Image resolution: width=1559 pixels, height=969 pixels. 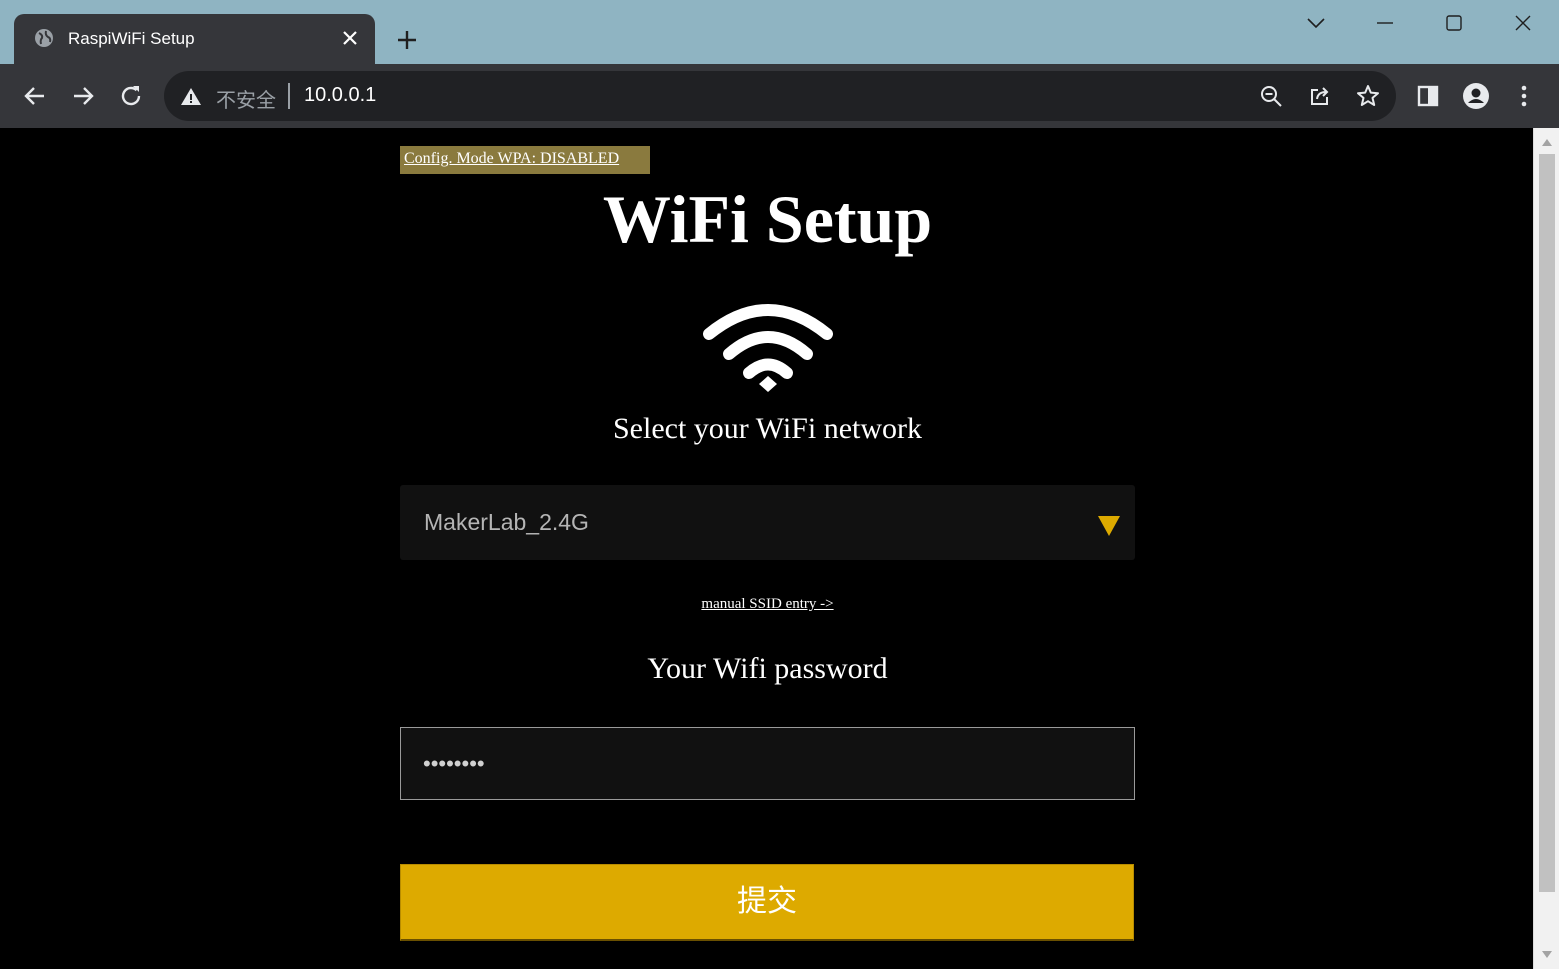 I want to click on browser-tab-active: RaspiWiFi Setup, so click(x=194, y=40).